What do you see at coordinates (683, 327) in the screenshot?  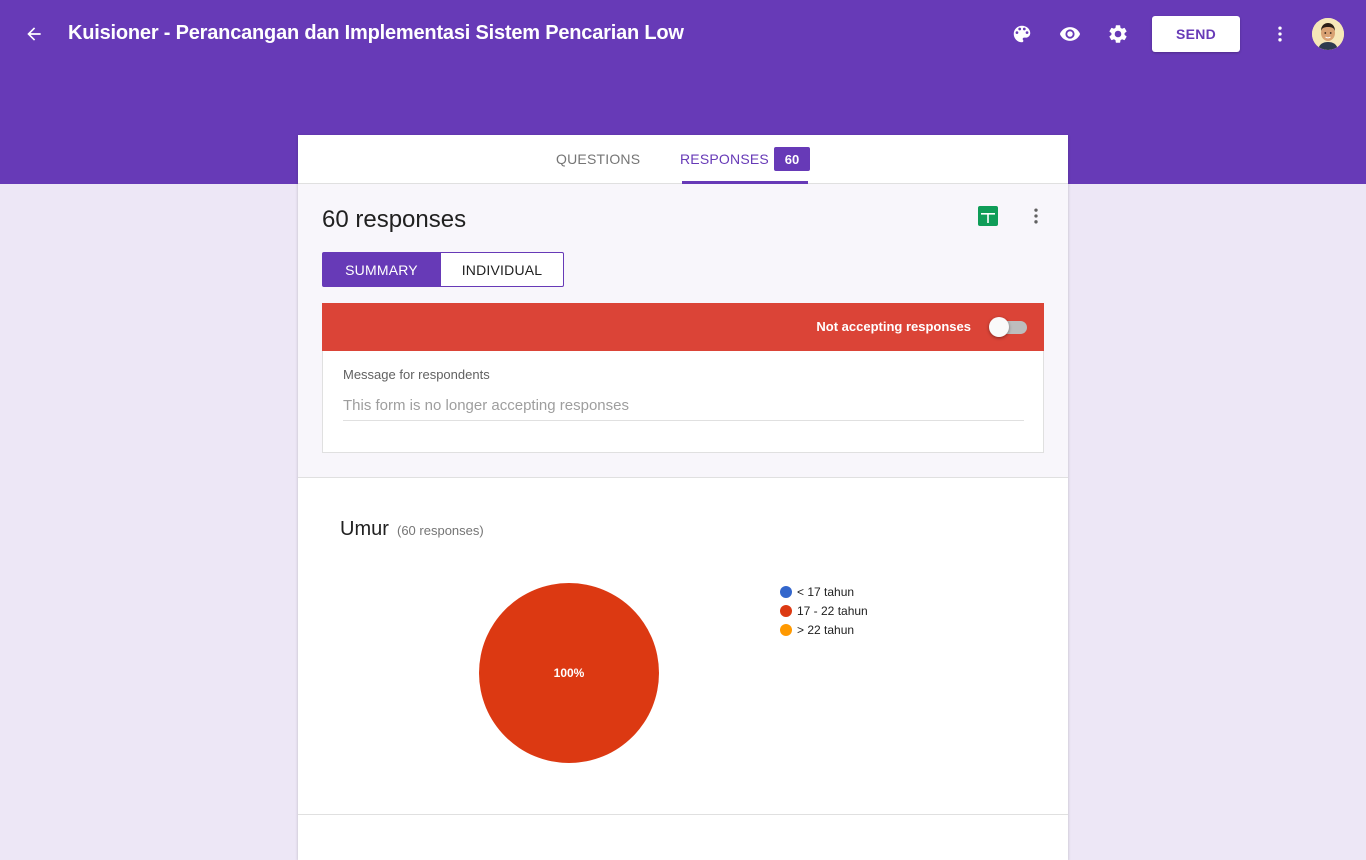 I see `accepting-responses-bar: Not accepting responses` at bounding box center [683, 327].